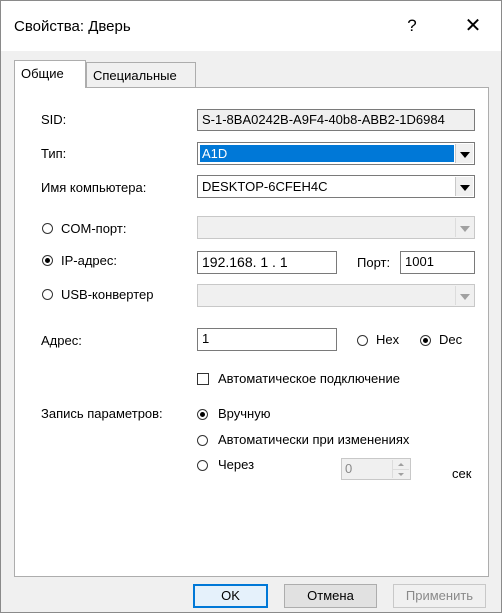 Image resolution: width=502 pixels, height=613 pixels. I want to click on usb-converter-select, so click(336, 295).